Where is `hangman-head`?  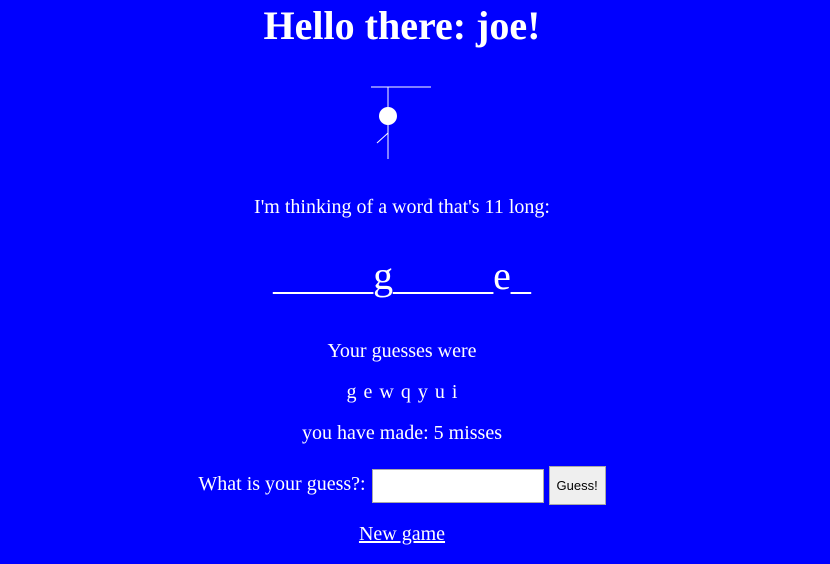 hangman-head is located at coordinates (388, 116).